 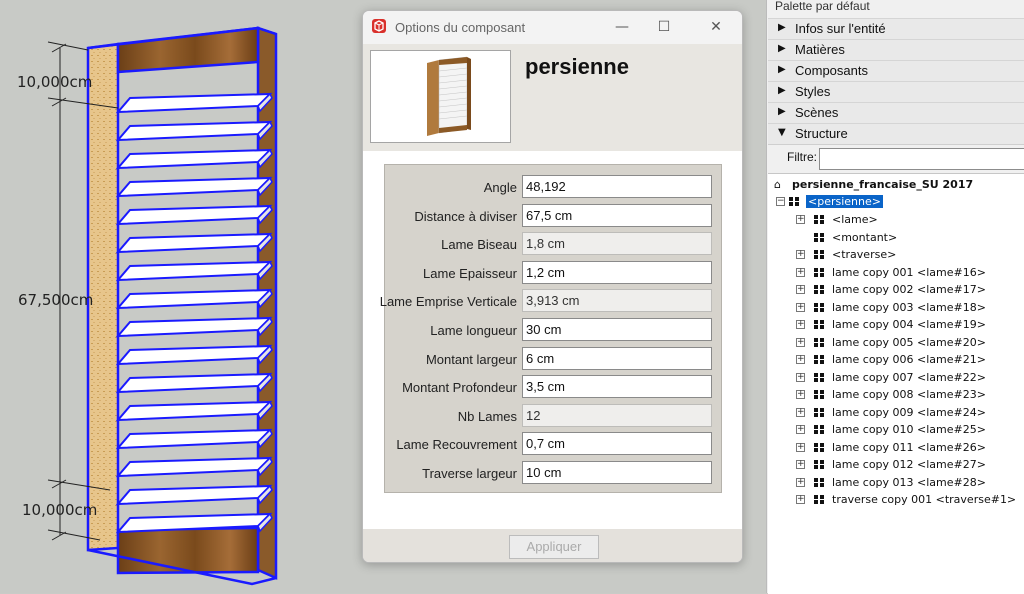 I want to click on filter-input, so click(x=921, y=159).